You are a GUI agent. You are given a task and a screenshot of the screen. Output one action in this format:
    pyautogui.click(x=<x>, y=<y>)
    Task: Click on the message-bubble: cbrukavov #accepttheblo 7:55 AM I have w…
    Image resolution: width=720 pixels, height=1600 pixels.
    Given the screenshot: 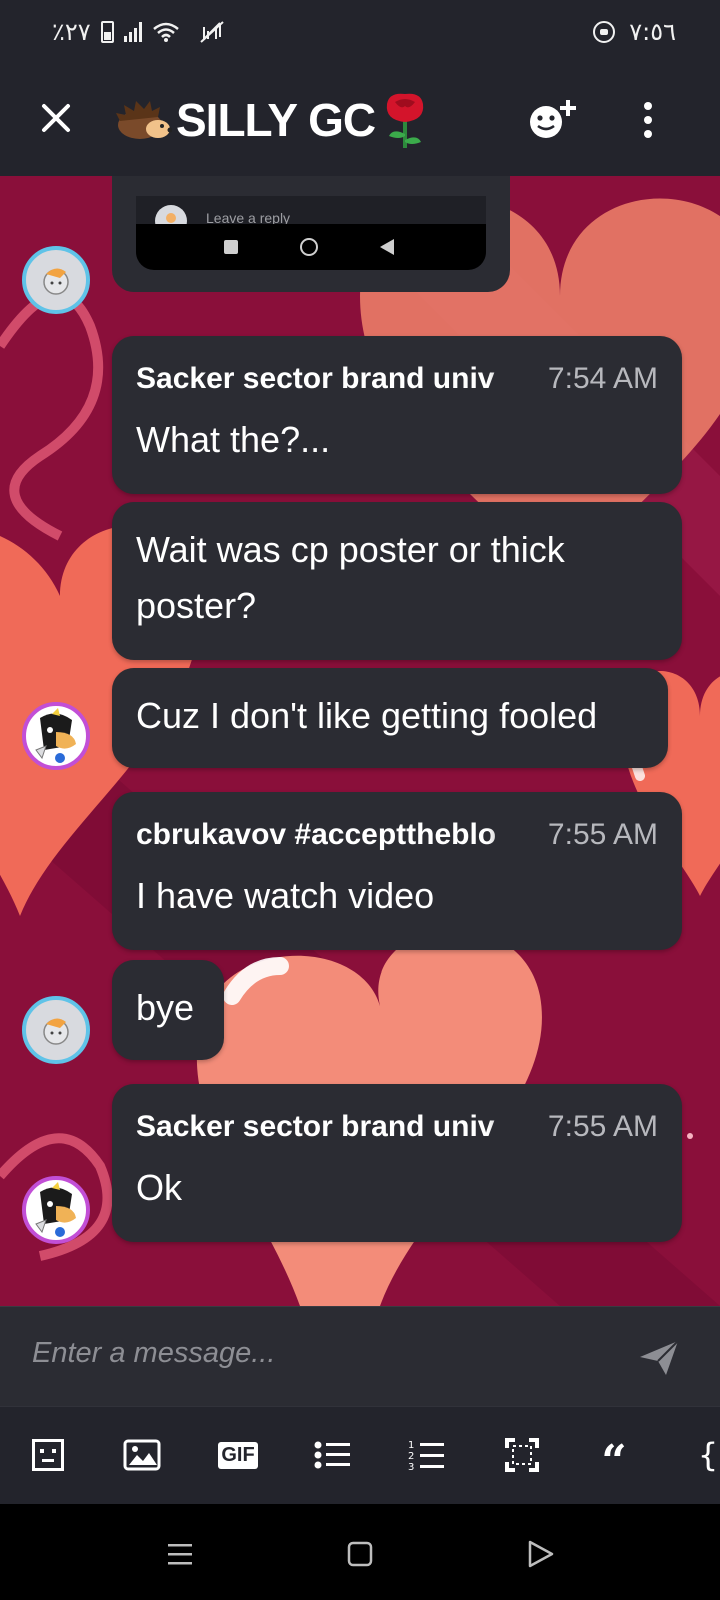 What is the action you would take?
    pyautogui.click(x=397, y=871)
    